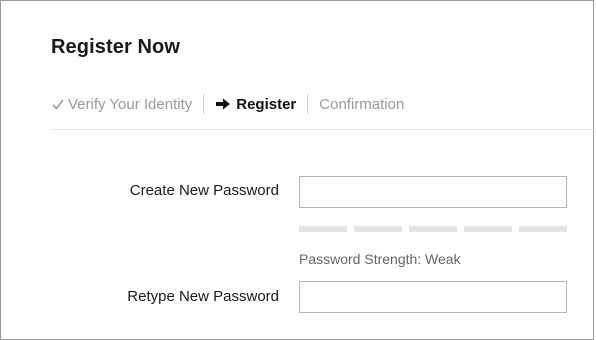  I want to click on page-title: Register Now, so click(116, 47).